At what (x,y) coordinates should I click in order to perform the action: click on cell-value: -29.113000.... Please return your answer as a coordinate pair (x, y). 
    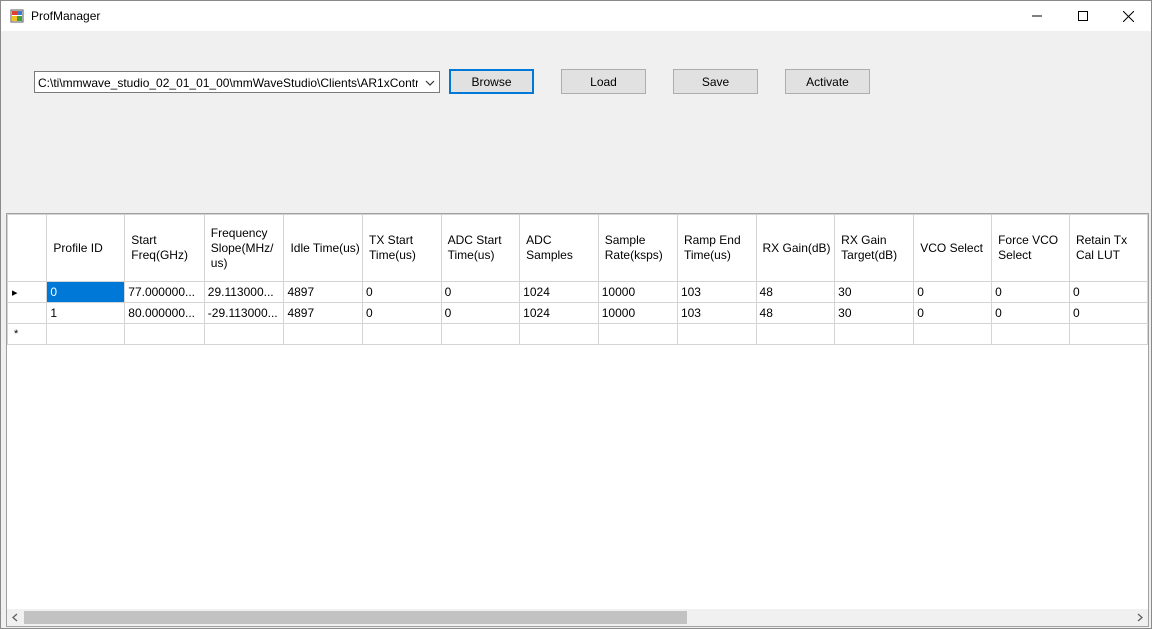
    Looking at the image, I should click on (242, 313).